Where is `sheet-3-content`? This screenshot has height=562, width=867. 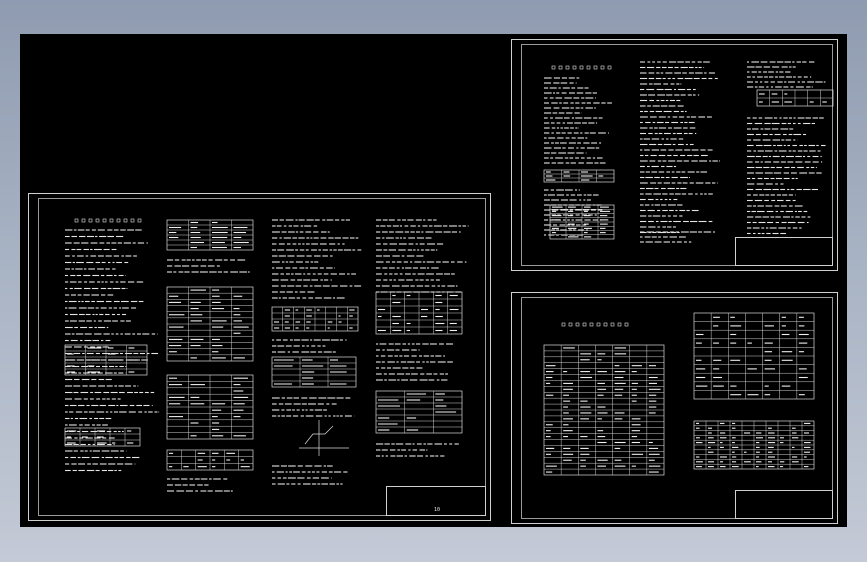 sheet-3-content is located at coordinates (679, 394).